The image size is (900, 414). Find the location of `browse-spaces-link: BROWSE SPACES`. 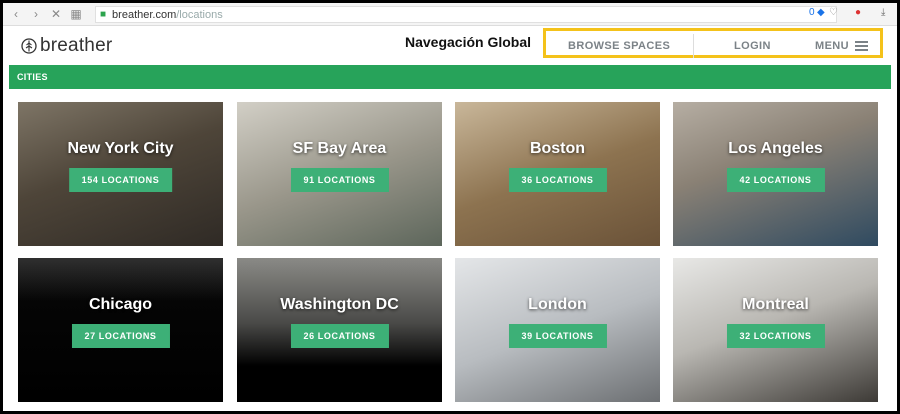

browse-spaces-link: BROWSE SPACES is located at coordinates (619, 46).